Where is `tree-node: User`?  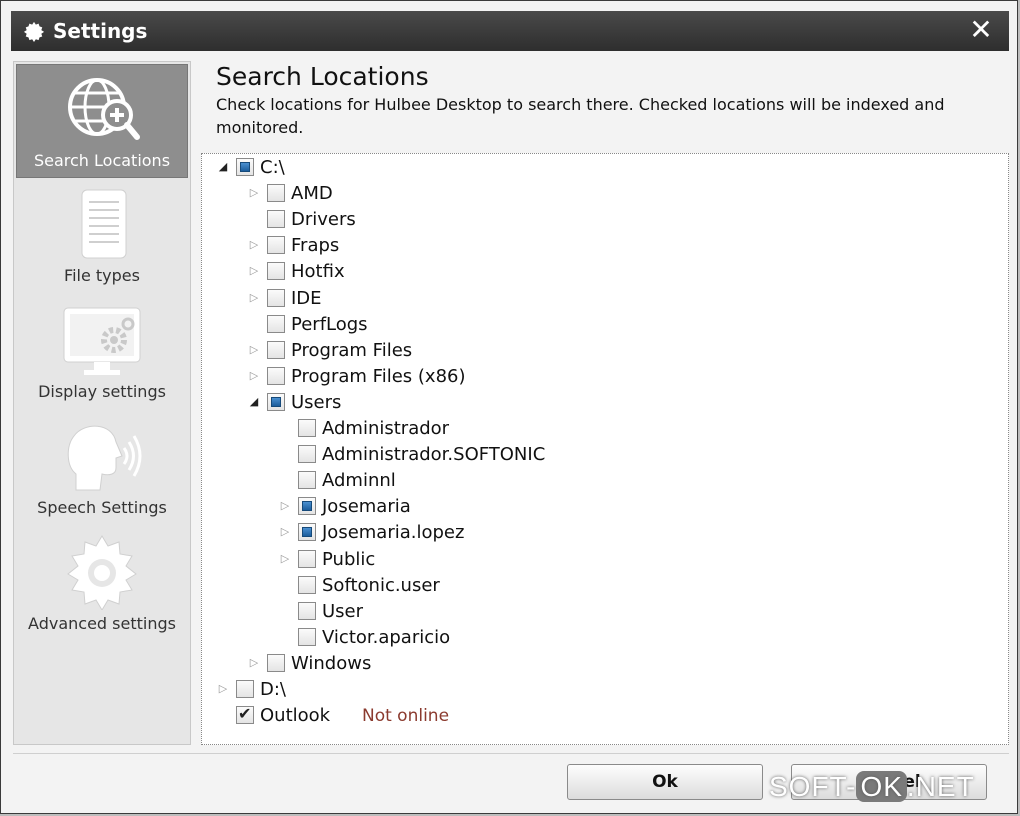 tree-node: User is located at coordinates (578, 613).